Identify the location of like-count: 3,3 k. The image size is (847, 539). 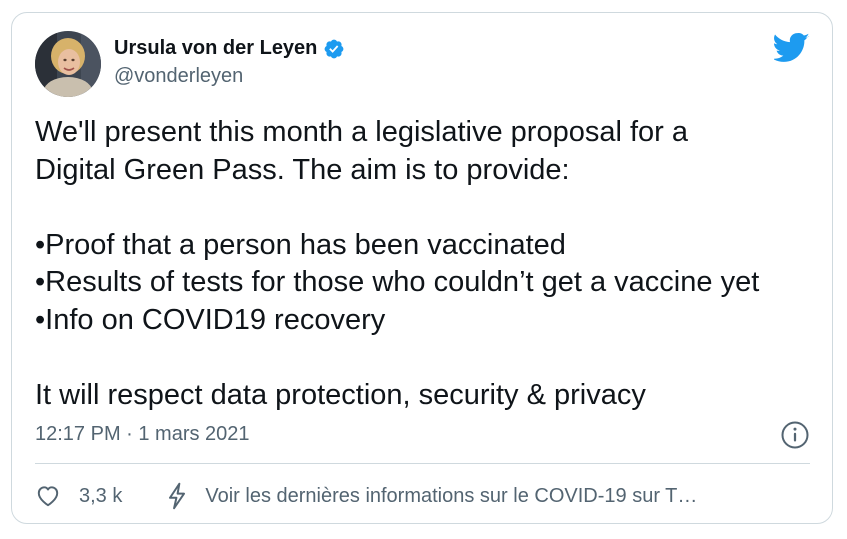
(100, 496).